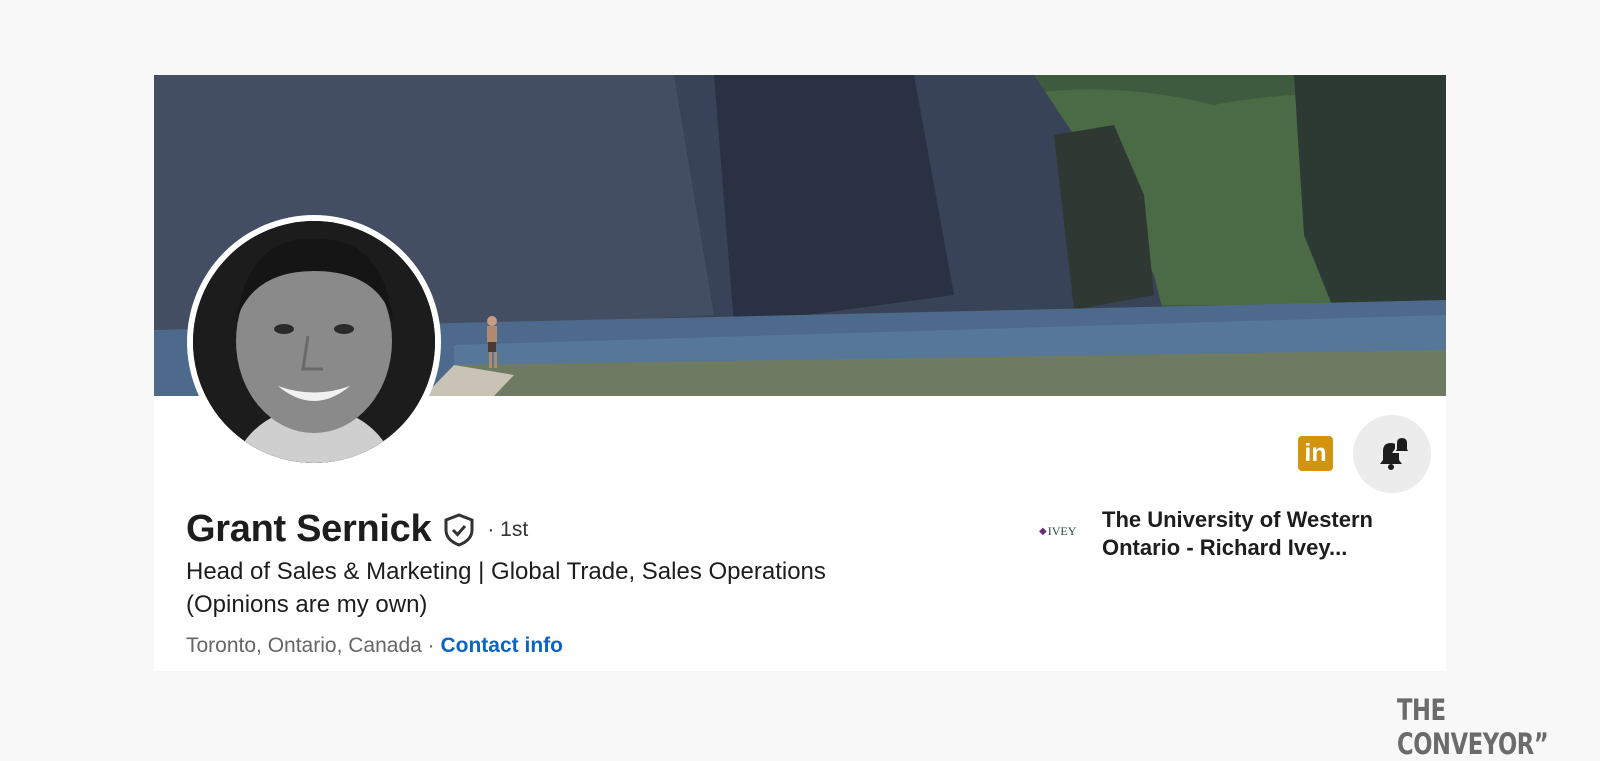  Describe the element at coordinates (459, 529) in the screenshot. I see `shield-check-icon` at that location.